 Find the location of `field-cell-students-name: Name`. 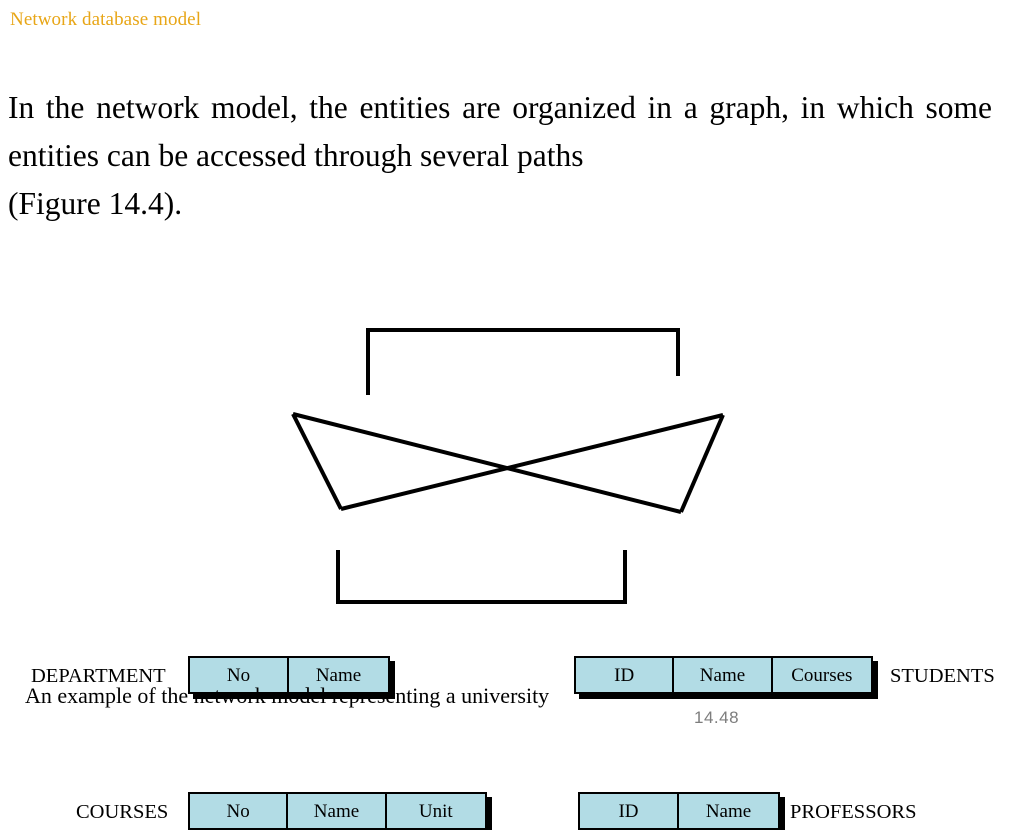

field-cell-students-name: Name is located at coordinates (723, 675).